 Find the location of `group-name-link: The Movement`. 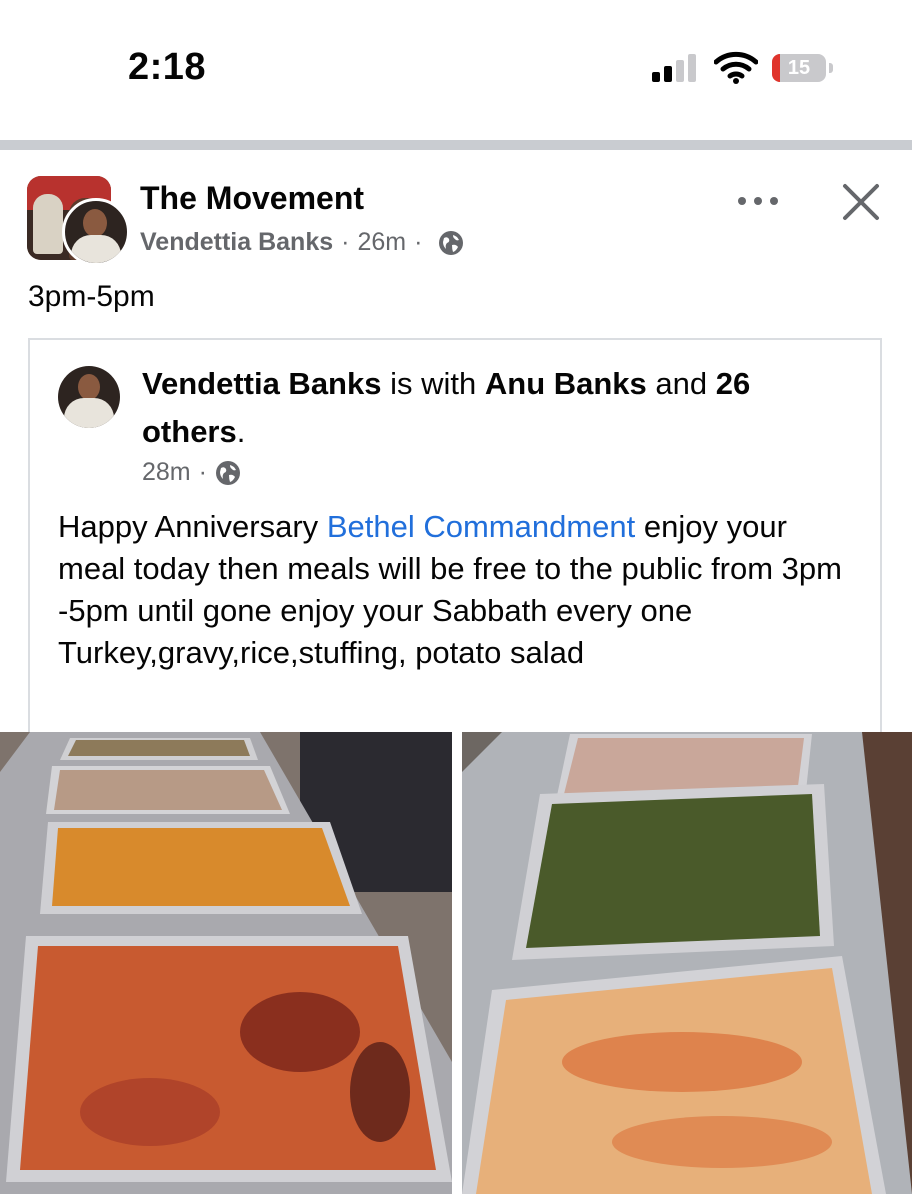

group-name-link: The Movement is located at coordinates (252, 198).